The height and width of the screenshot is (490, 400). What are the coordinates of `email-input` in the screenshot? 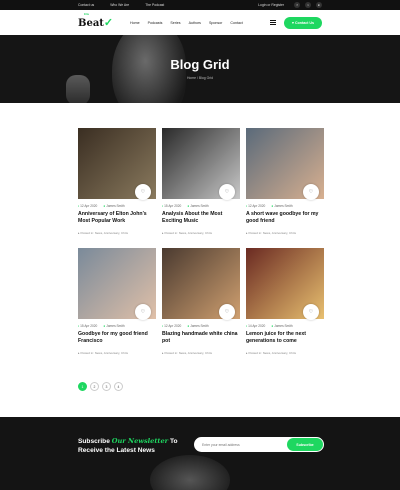 It's located at (242, 444).